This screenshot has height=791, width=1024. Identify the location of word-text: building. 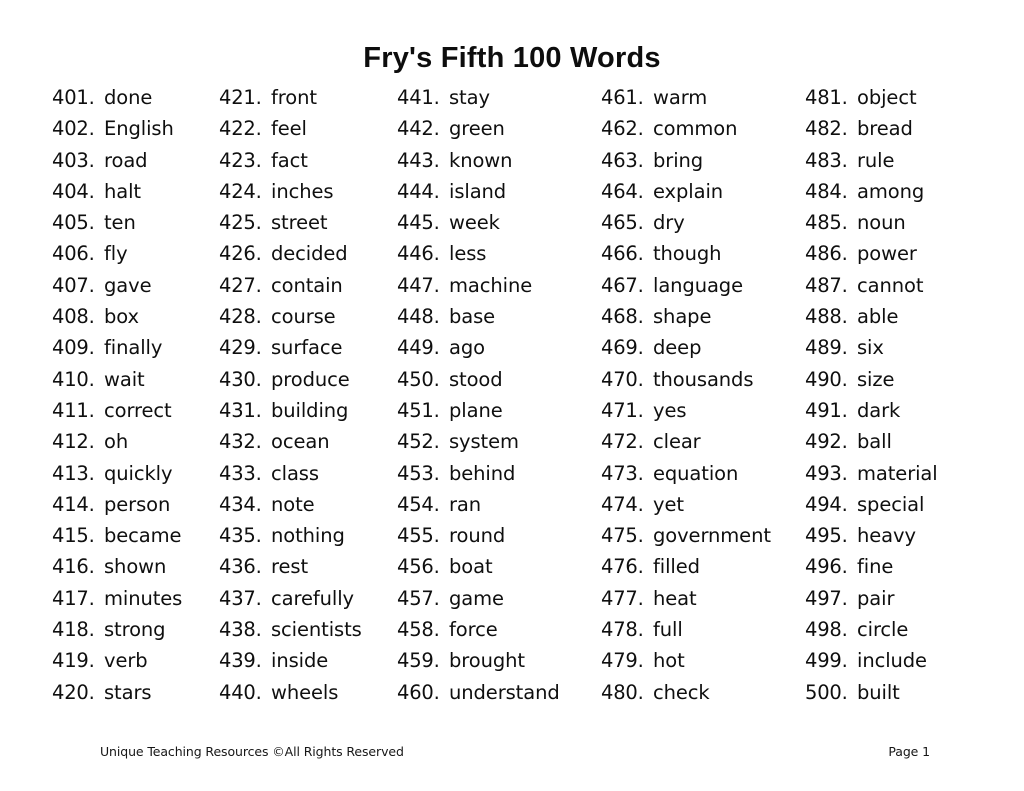
(310, 410).